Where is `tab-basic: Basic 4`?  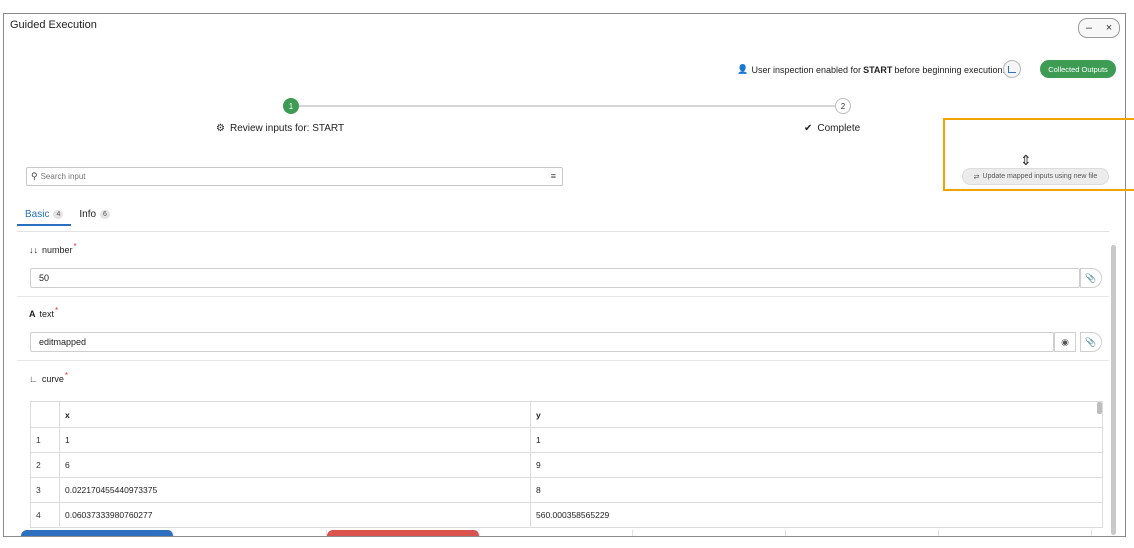 tab-basic: Basic 4 is located at coordinates (44, 215).